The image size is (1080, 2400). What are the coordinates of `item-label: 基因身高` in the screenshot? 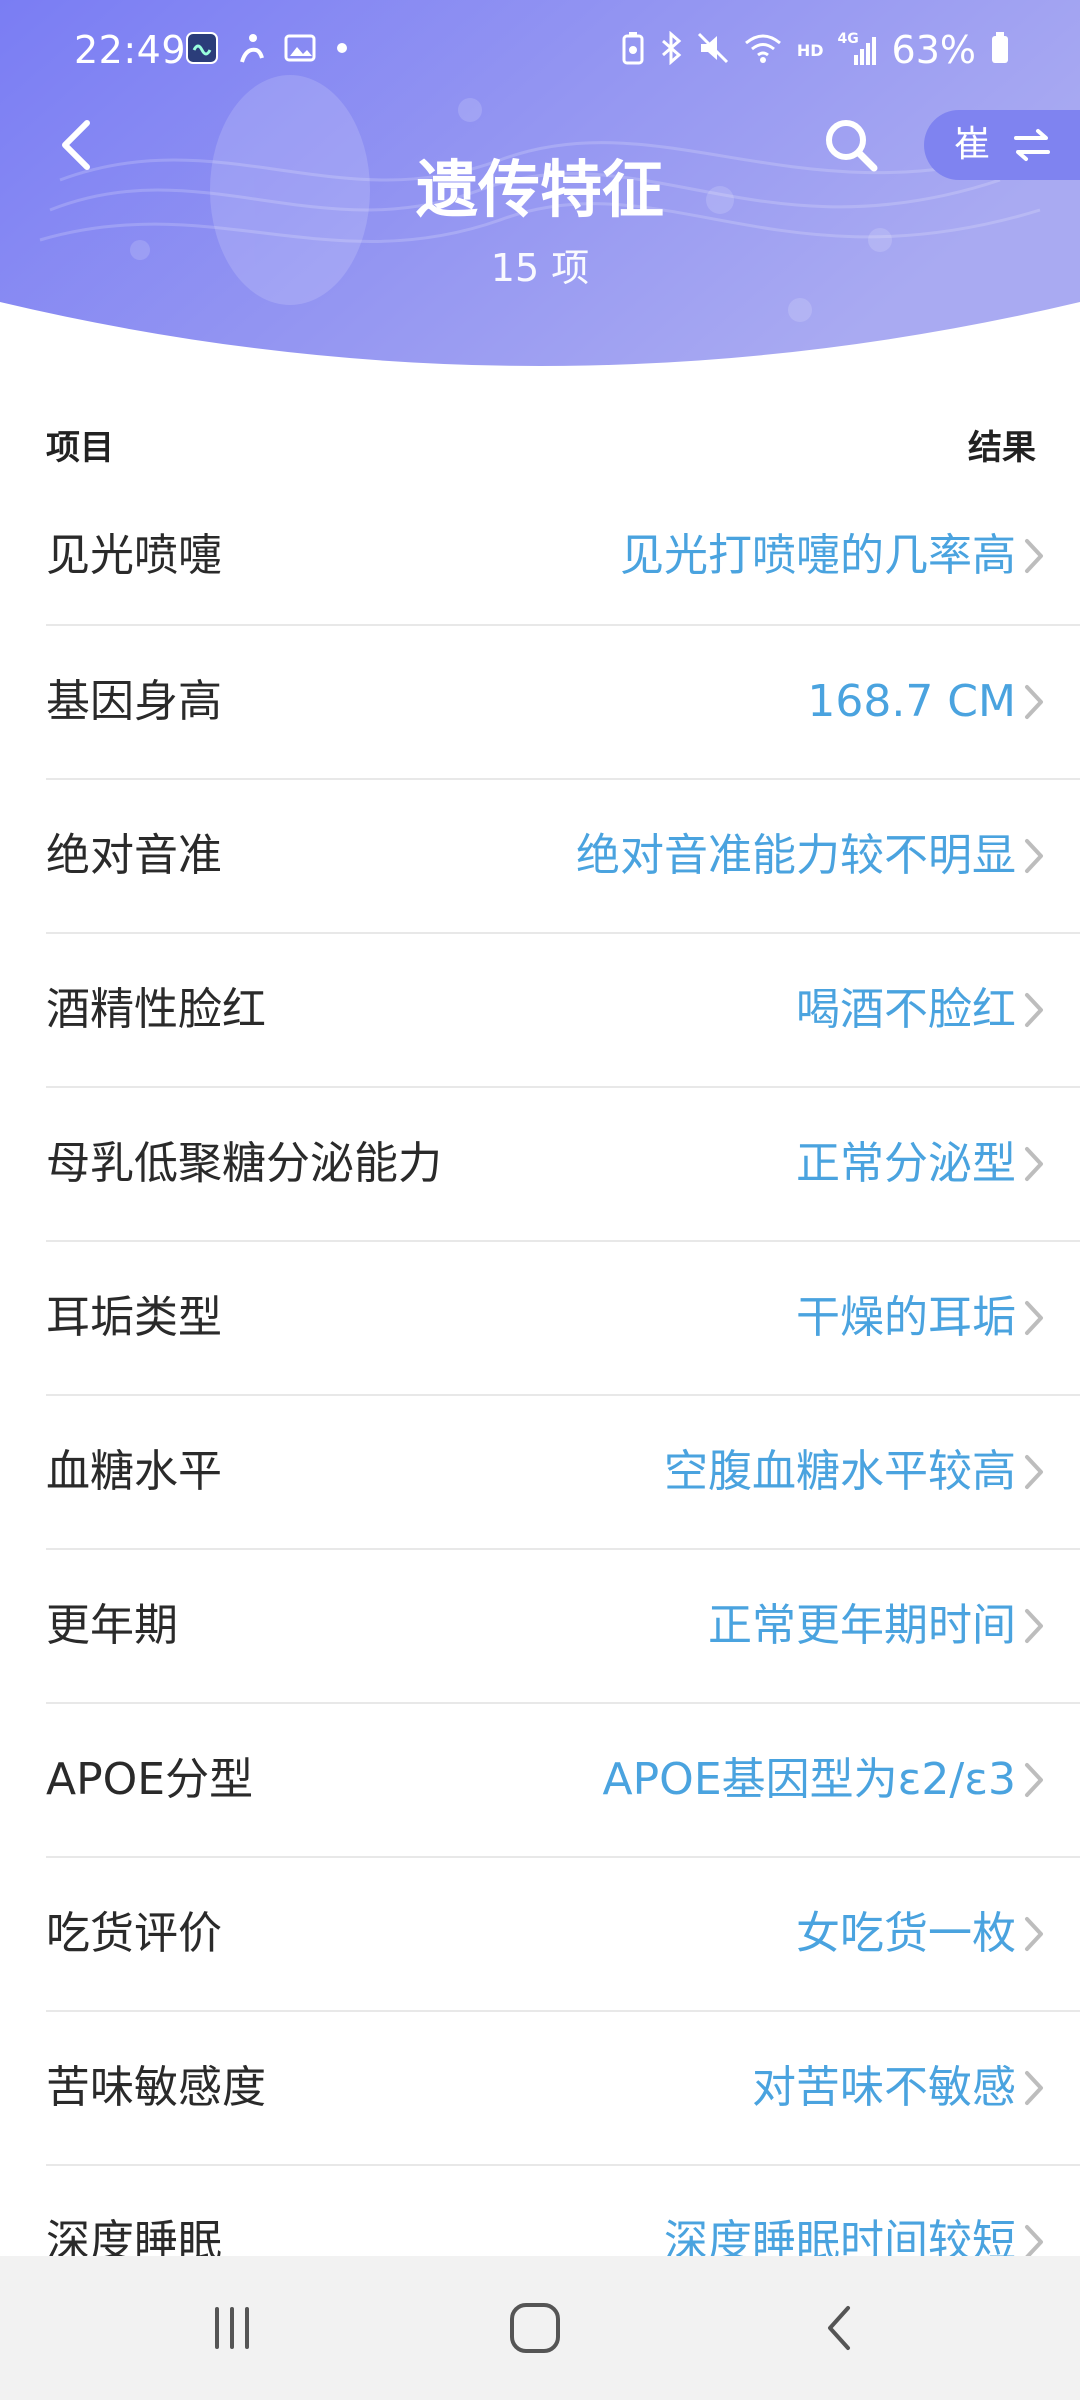 It's located at (134, 701).